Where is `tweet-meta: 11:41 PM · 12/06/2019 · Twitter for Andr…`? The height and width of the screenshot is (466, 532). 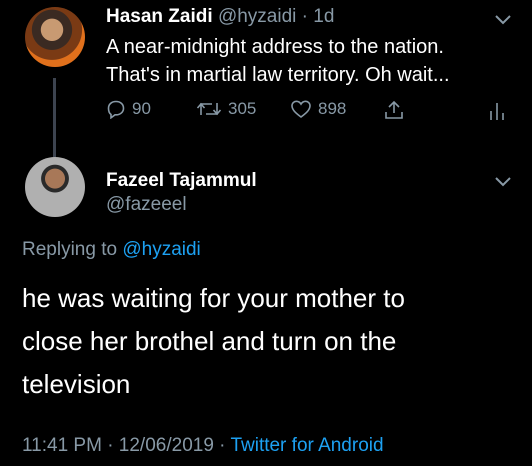
tweet-meta: 11:41 PM · 12/06/2019 · Twitter for Andr… is located at coordinates (203, 446).